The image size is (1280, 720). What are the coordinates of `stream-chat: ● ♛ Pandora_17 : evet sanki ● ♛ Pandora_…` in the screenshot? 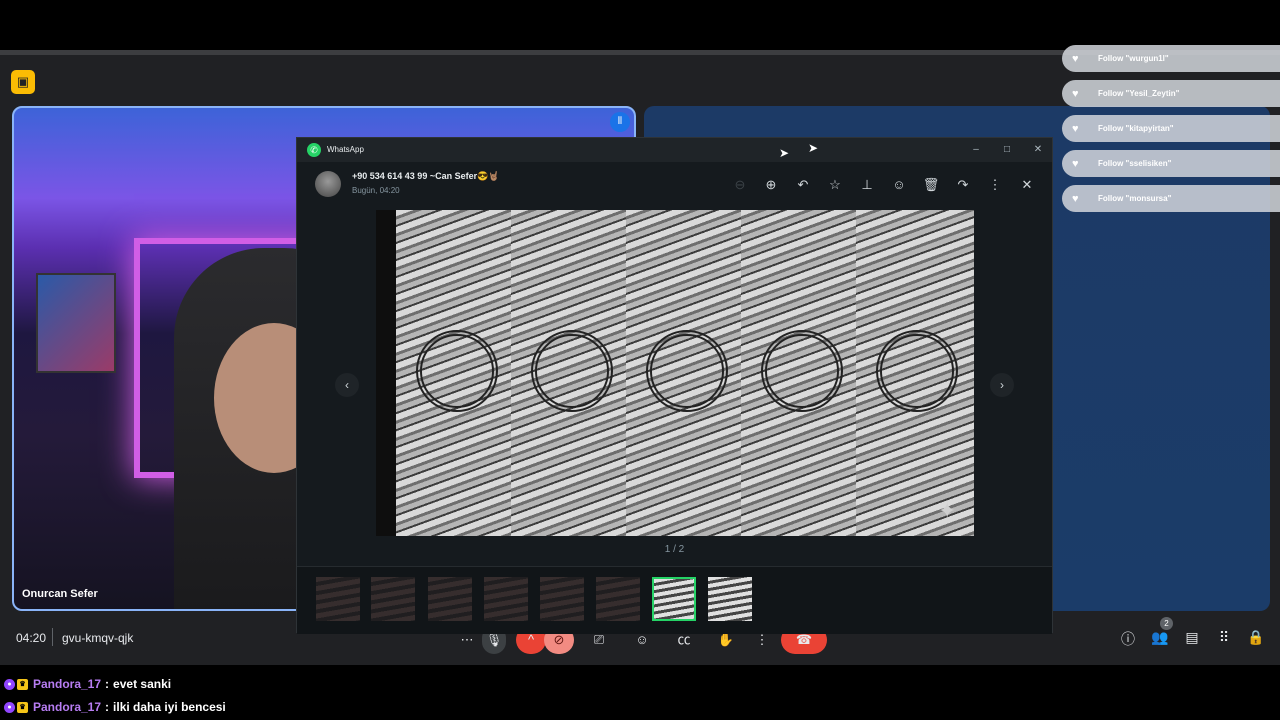 It's located at (640, 693).